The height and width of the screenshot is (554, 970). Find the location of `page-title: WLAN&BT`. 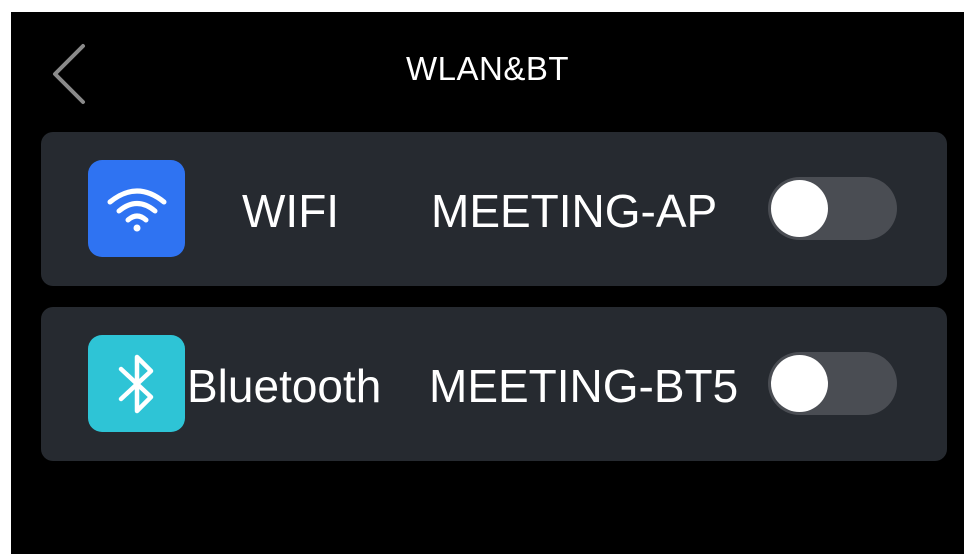

page-title: WLAN&BT is located at coordinates (487, 68).